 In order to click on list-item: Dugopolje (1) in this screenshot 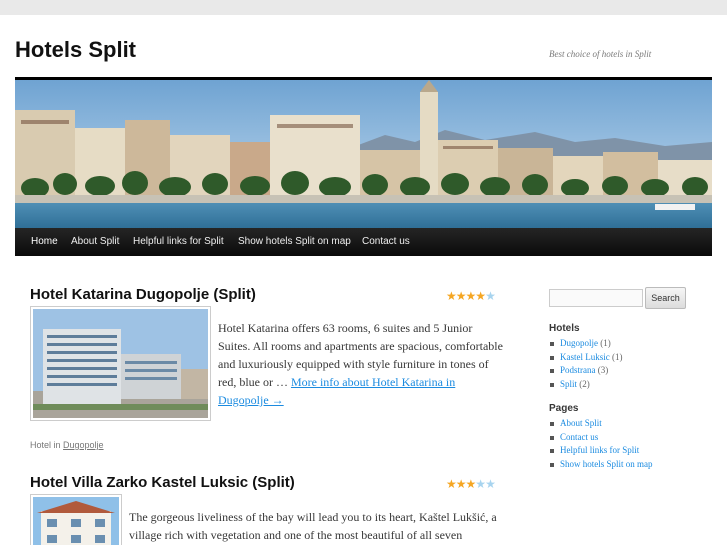, I will do `click(586, 344)`.